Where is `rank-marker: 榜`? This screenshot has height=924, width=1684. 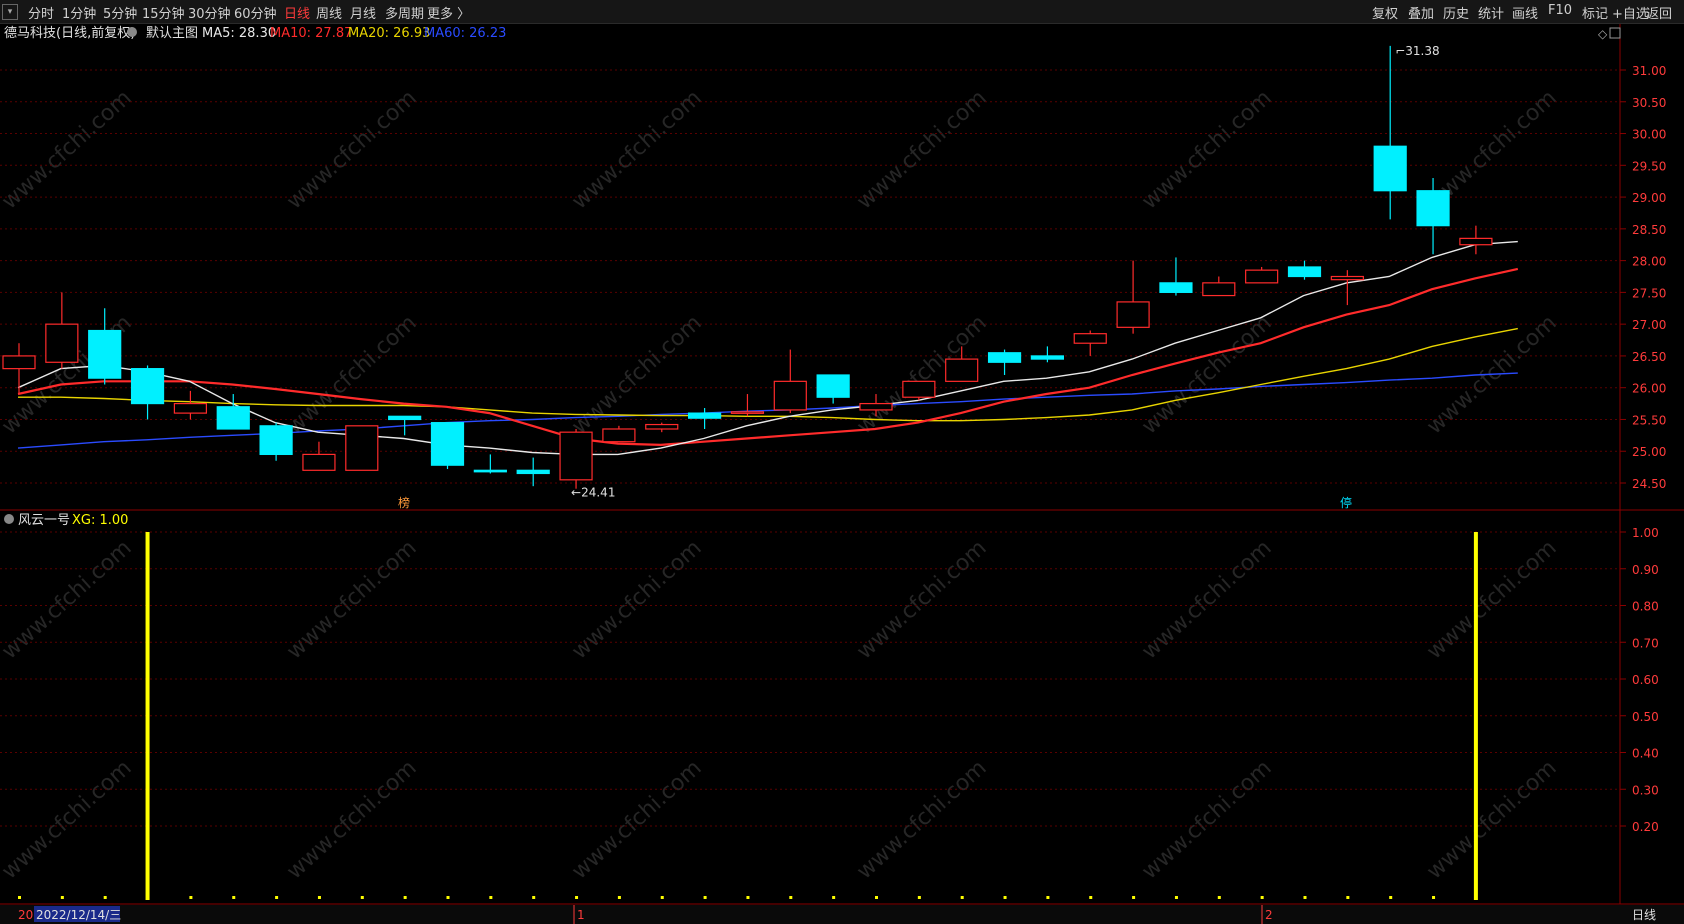 rank-marker: 榜 is located at coordinates (404, 502).